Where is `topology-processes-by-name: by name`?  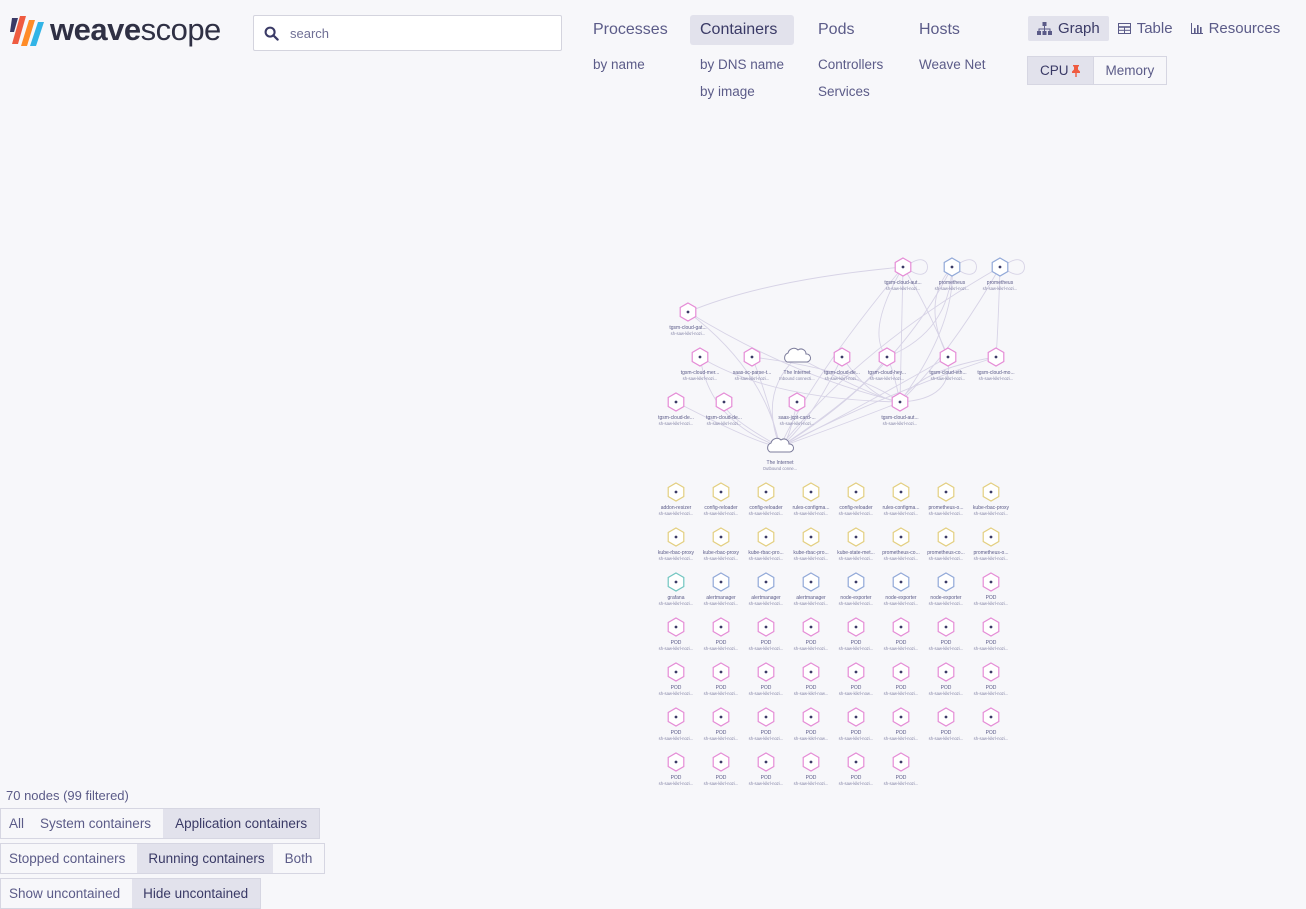 topology-processes-by-name: by name is located at coordinates (630, 64).